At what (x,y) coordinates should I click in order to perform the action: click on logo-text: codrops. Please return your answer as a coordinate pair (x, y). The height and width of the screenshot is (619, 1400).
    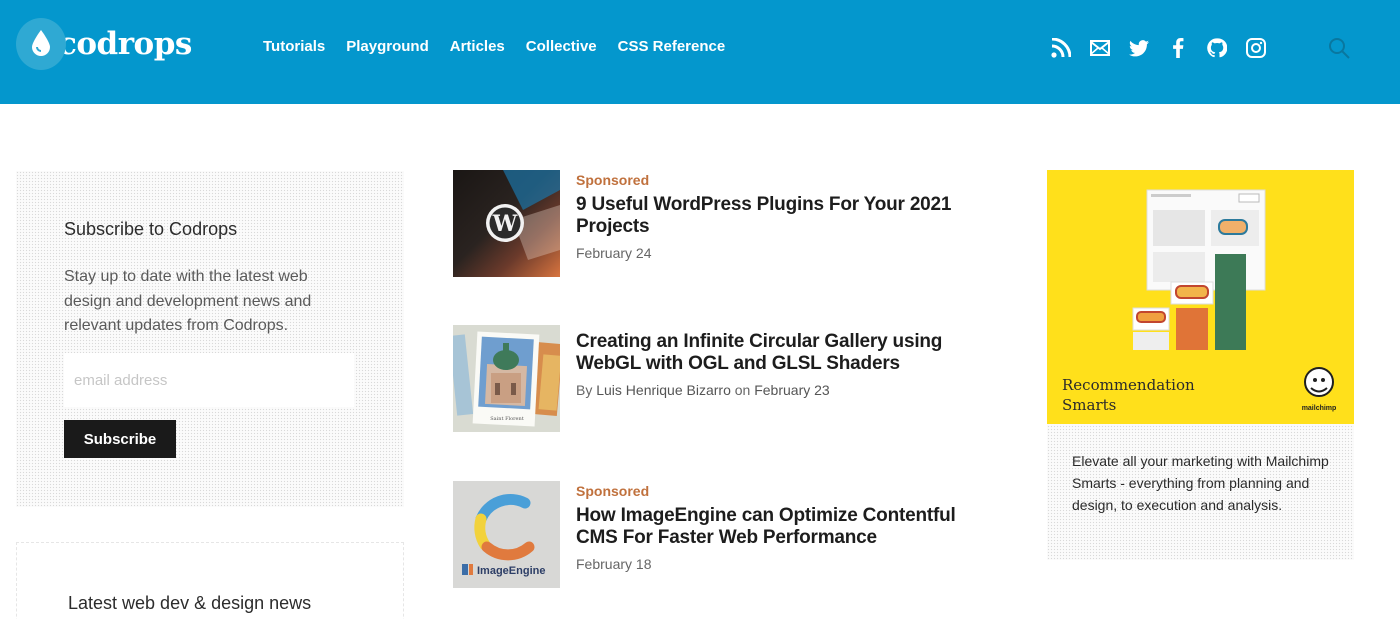
    Looking at the image, I should click on (125, 44).